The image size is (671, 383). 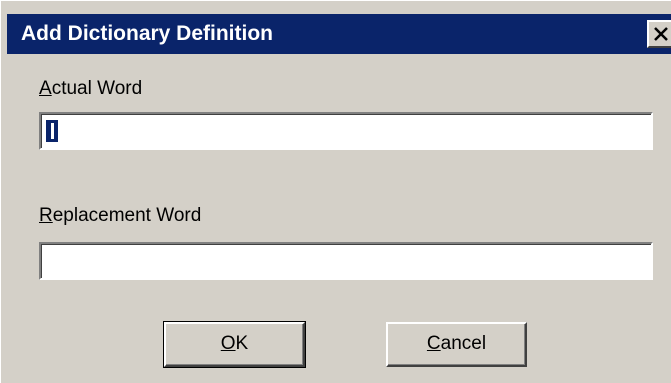 I want to click on close-icon, so click(x=661, y=34).